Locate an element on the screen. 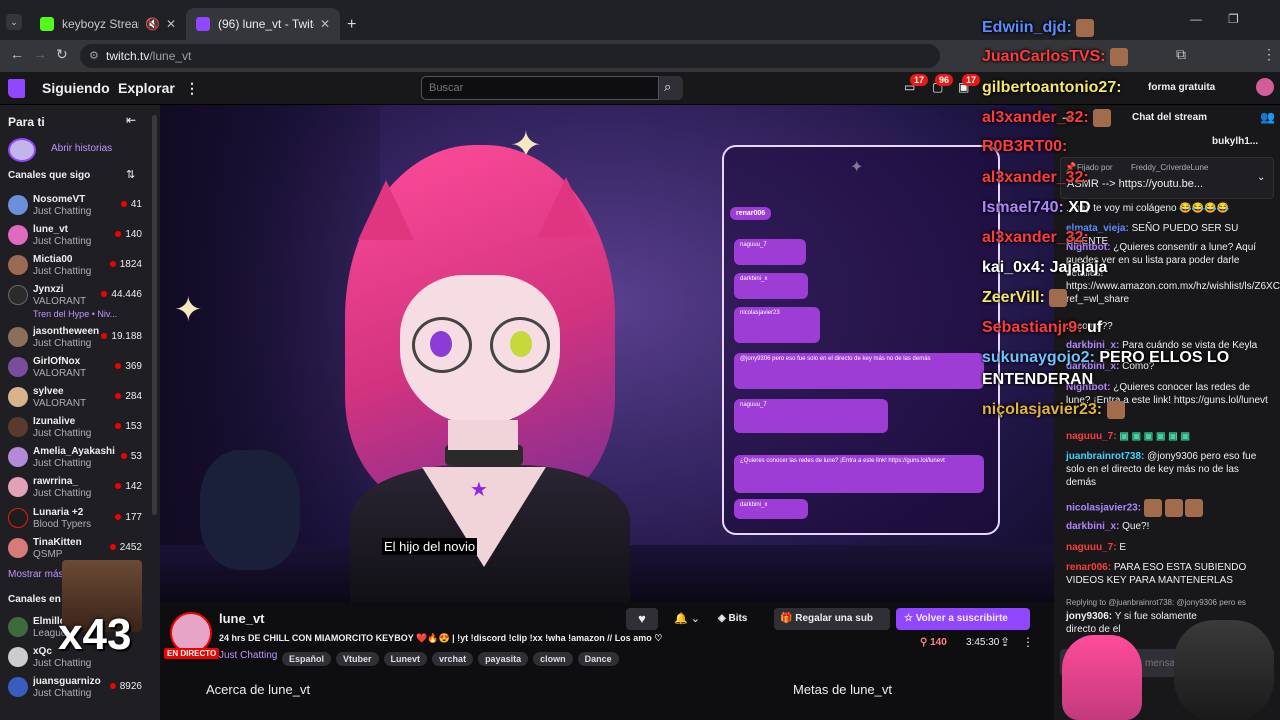 This screenshot has width=1280, height=720. follow-heart-button: ♥ is located at coordinates (642, 619).